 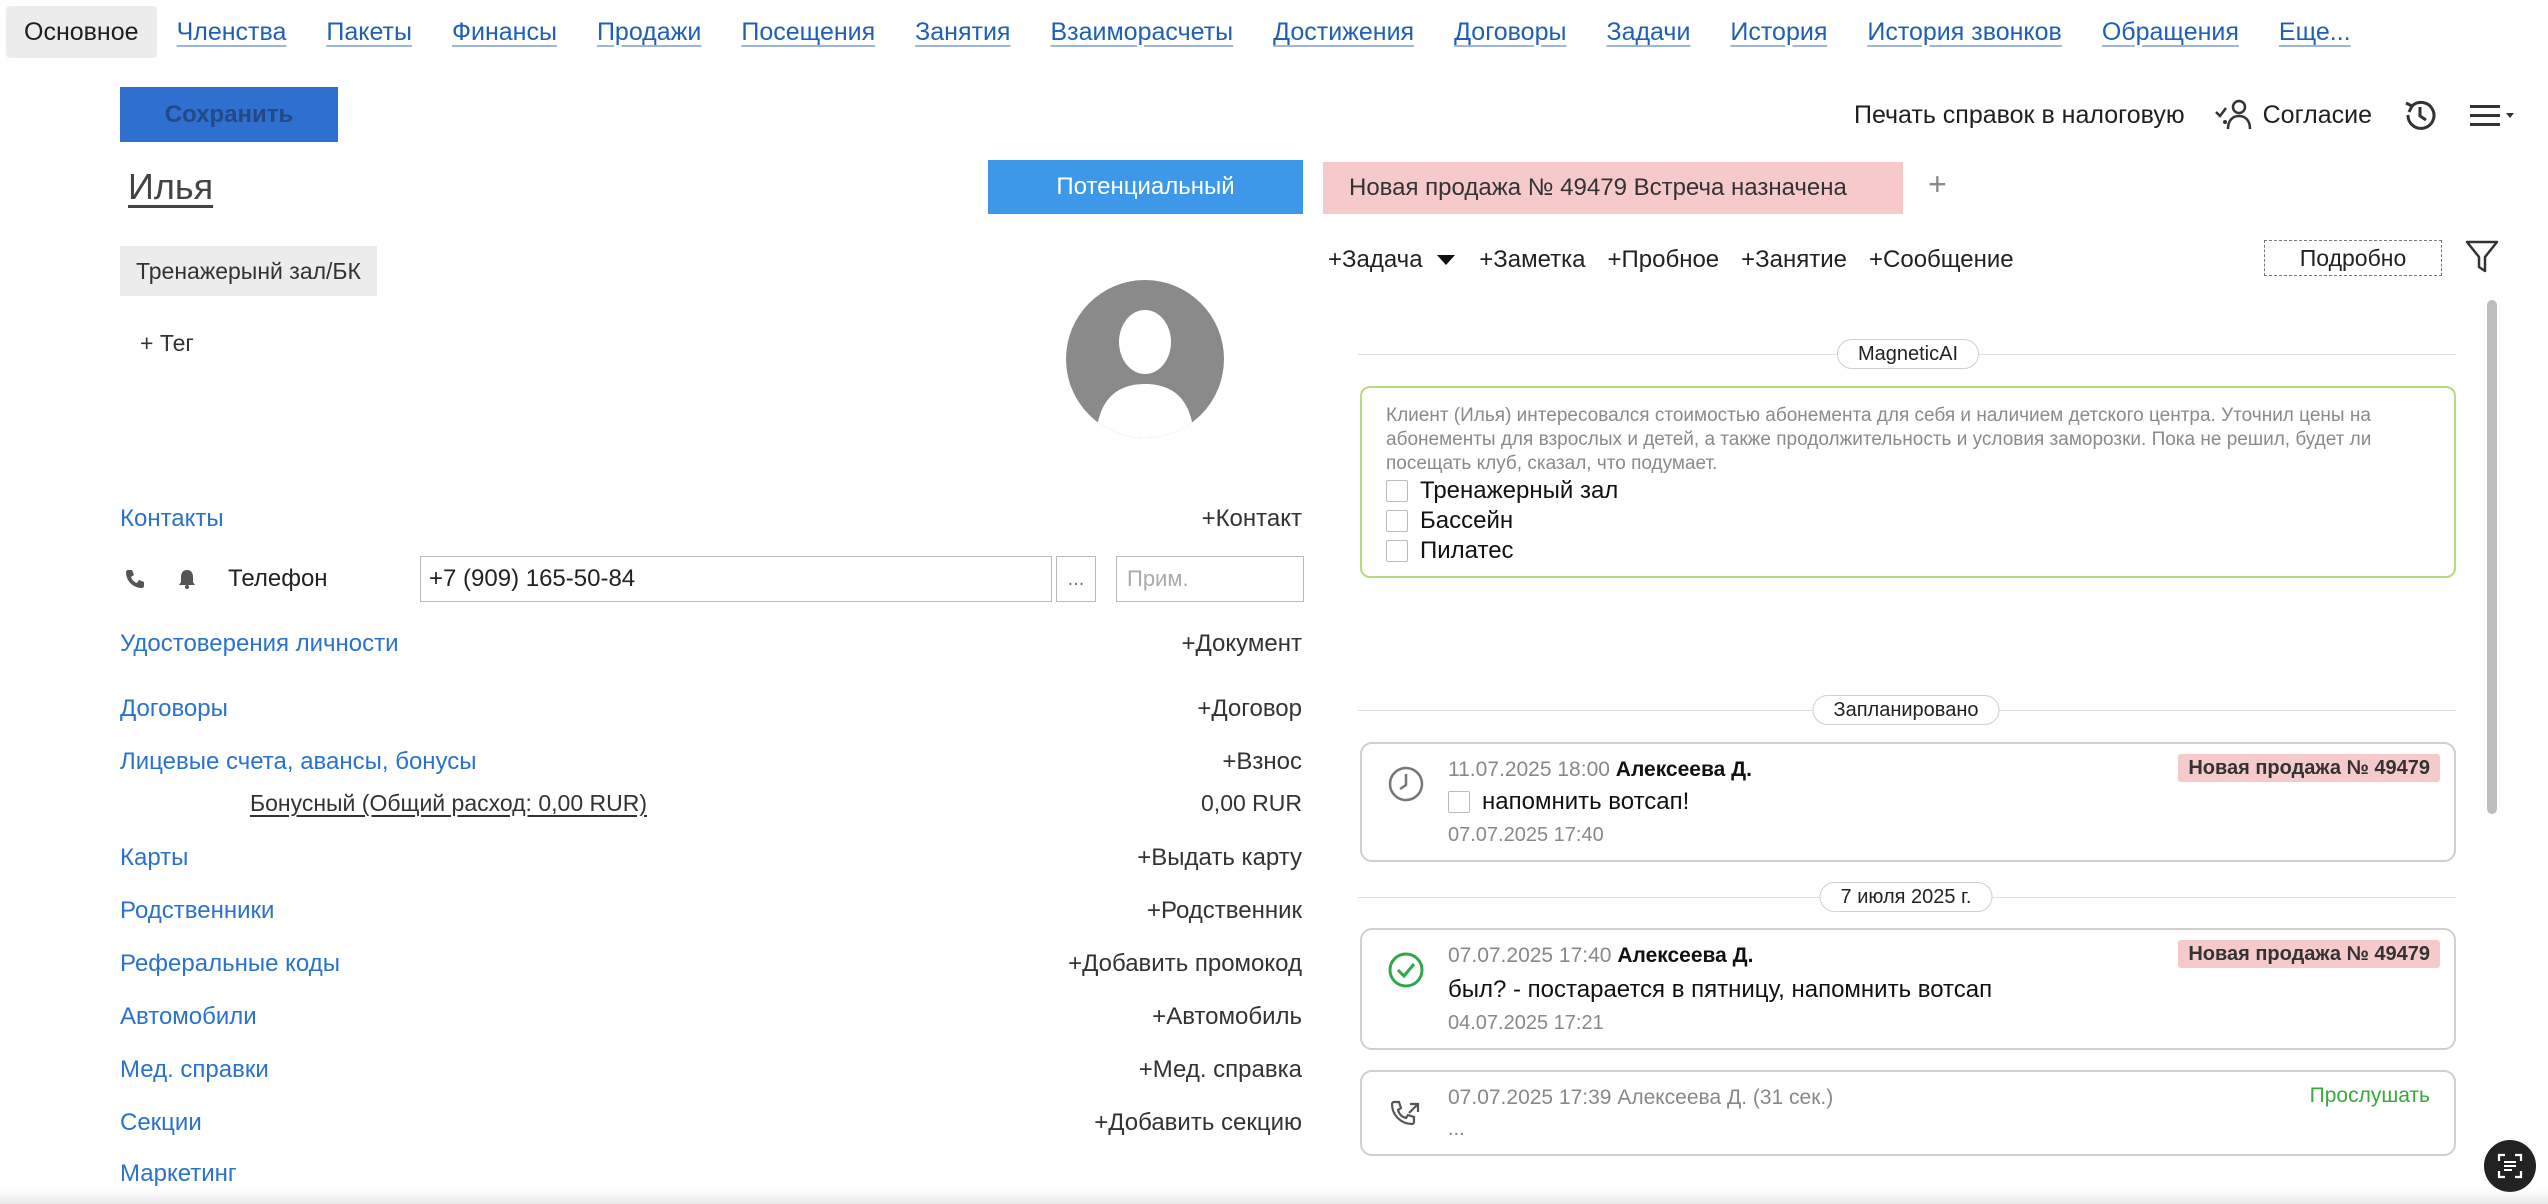 What do you see at coordinates (448, 803) in the screenshot?
I see `bonus-account-link: Бонусный (Общий расход: 0,00 RUR)` at bounding box center [448, 803].